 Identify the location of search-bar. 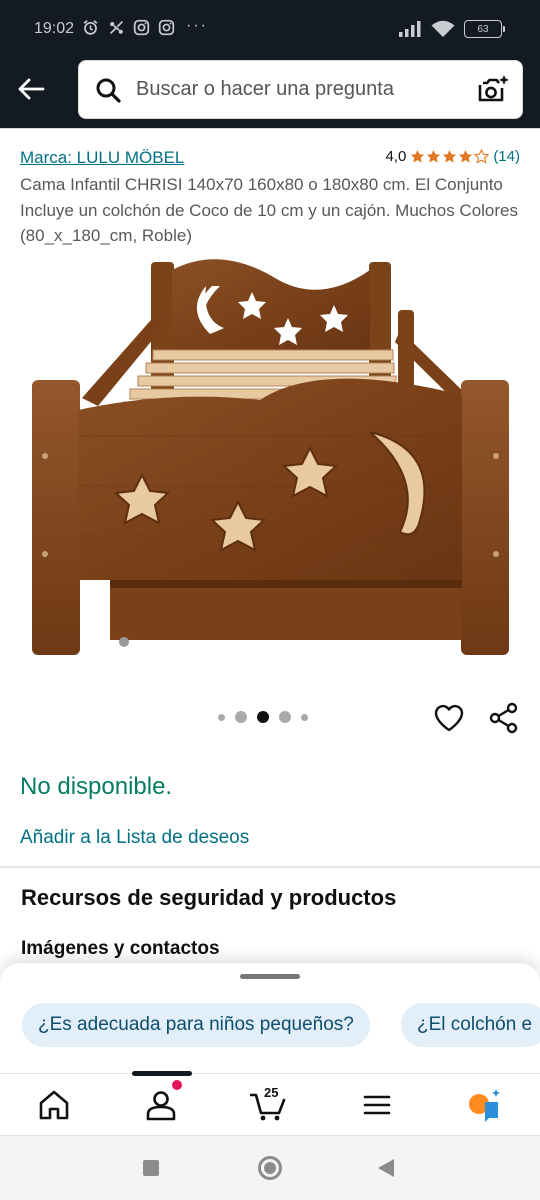
(300, 89).